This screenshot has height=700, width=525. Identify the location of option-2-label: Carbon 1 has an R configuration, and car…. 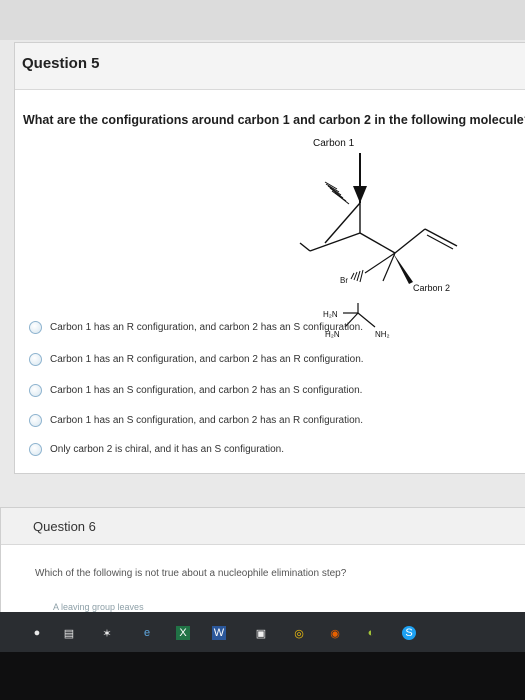
(207, 359).